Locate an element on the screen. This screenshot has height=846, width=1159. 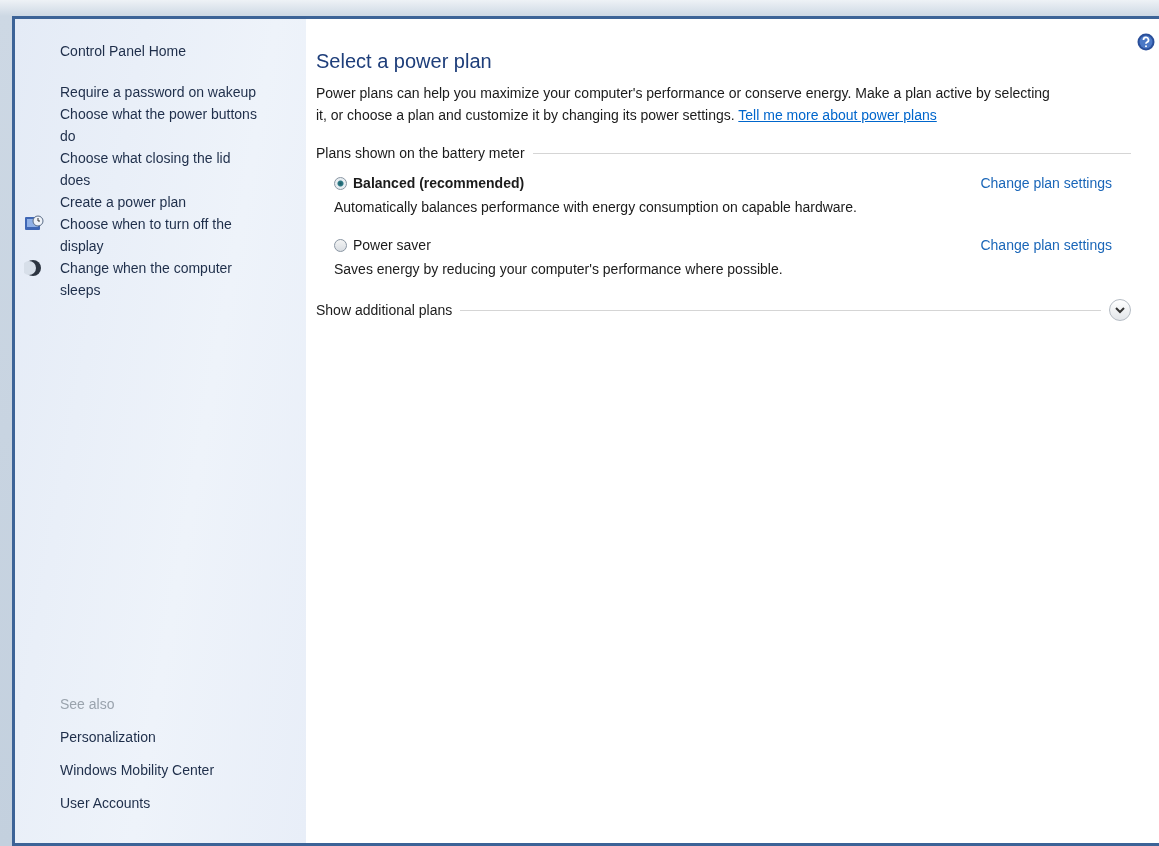
sidebar-link: Control Panel Home is located at coordinates (160, 51).